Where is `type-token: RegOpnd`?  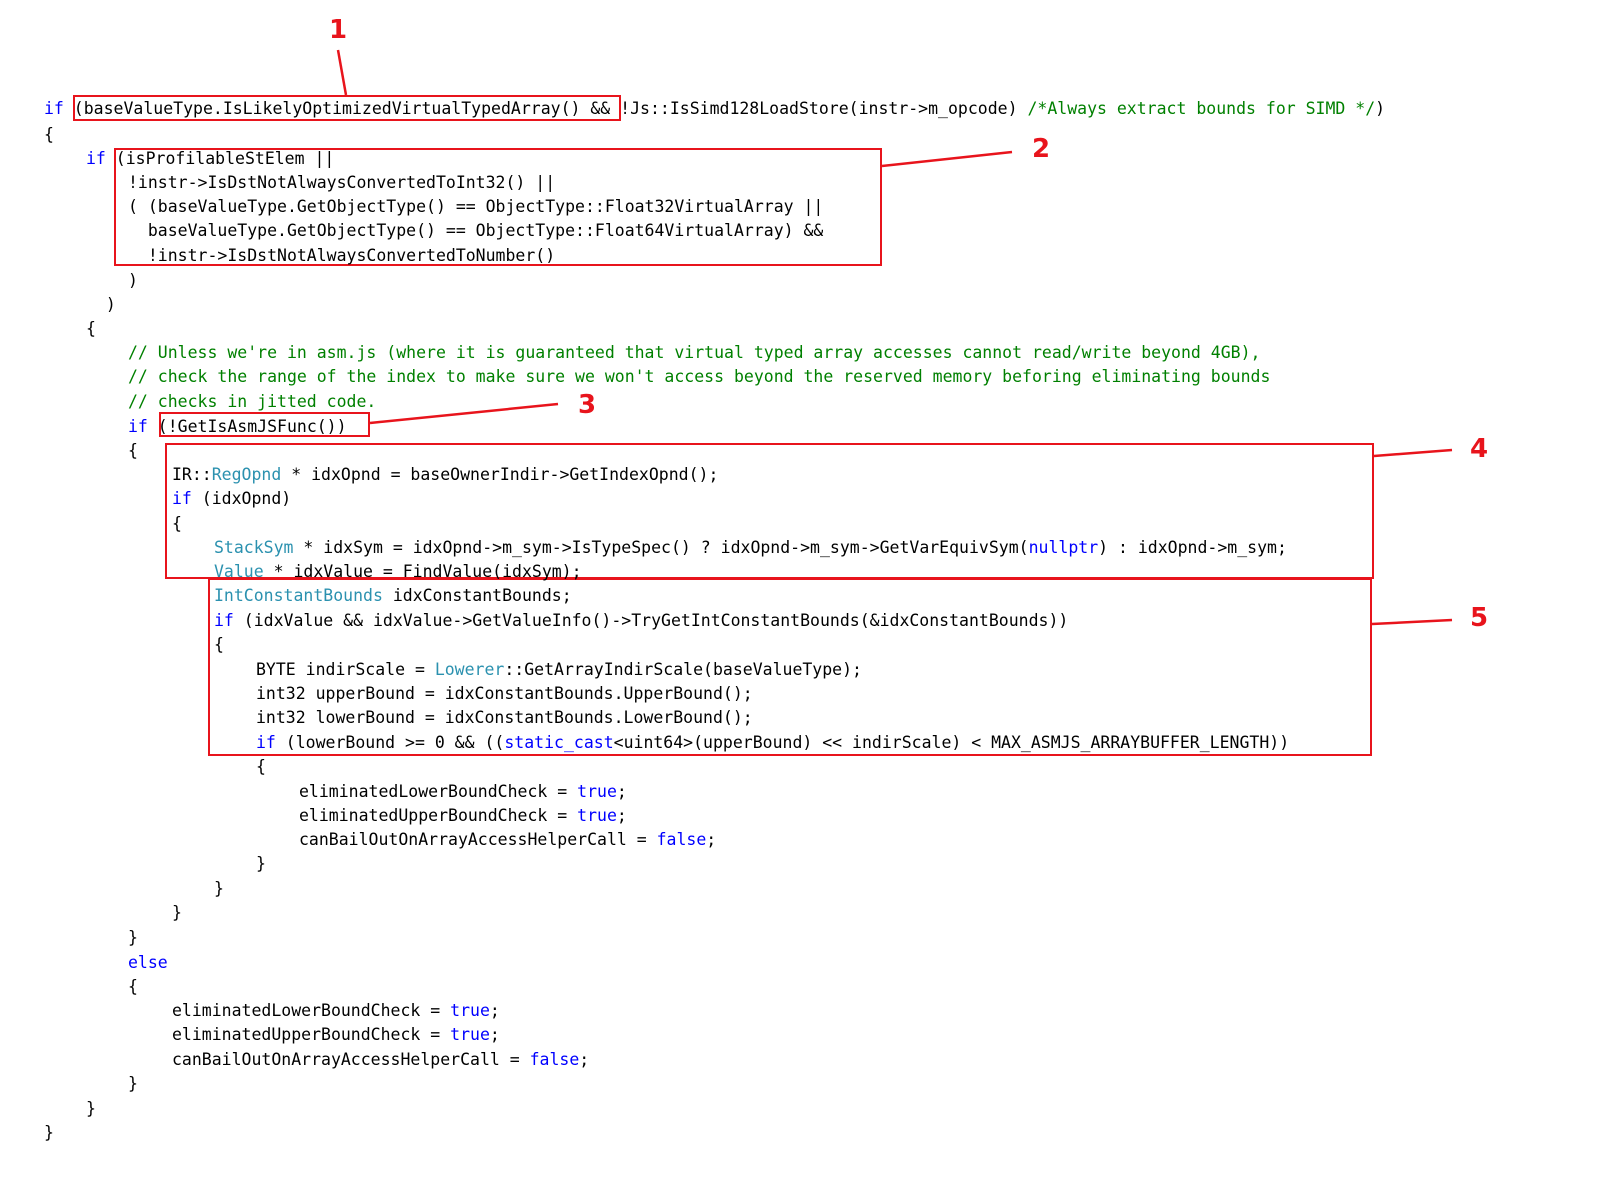 type-token: RegOpnd is located at coordinates (246, 474).